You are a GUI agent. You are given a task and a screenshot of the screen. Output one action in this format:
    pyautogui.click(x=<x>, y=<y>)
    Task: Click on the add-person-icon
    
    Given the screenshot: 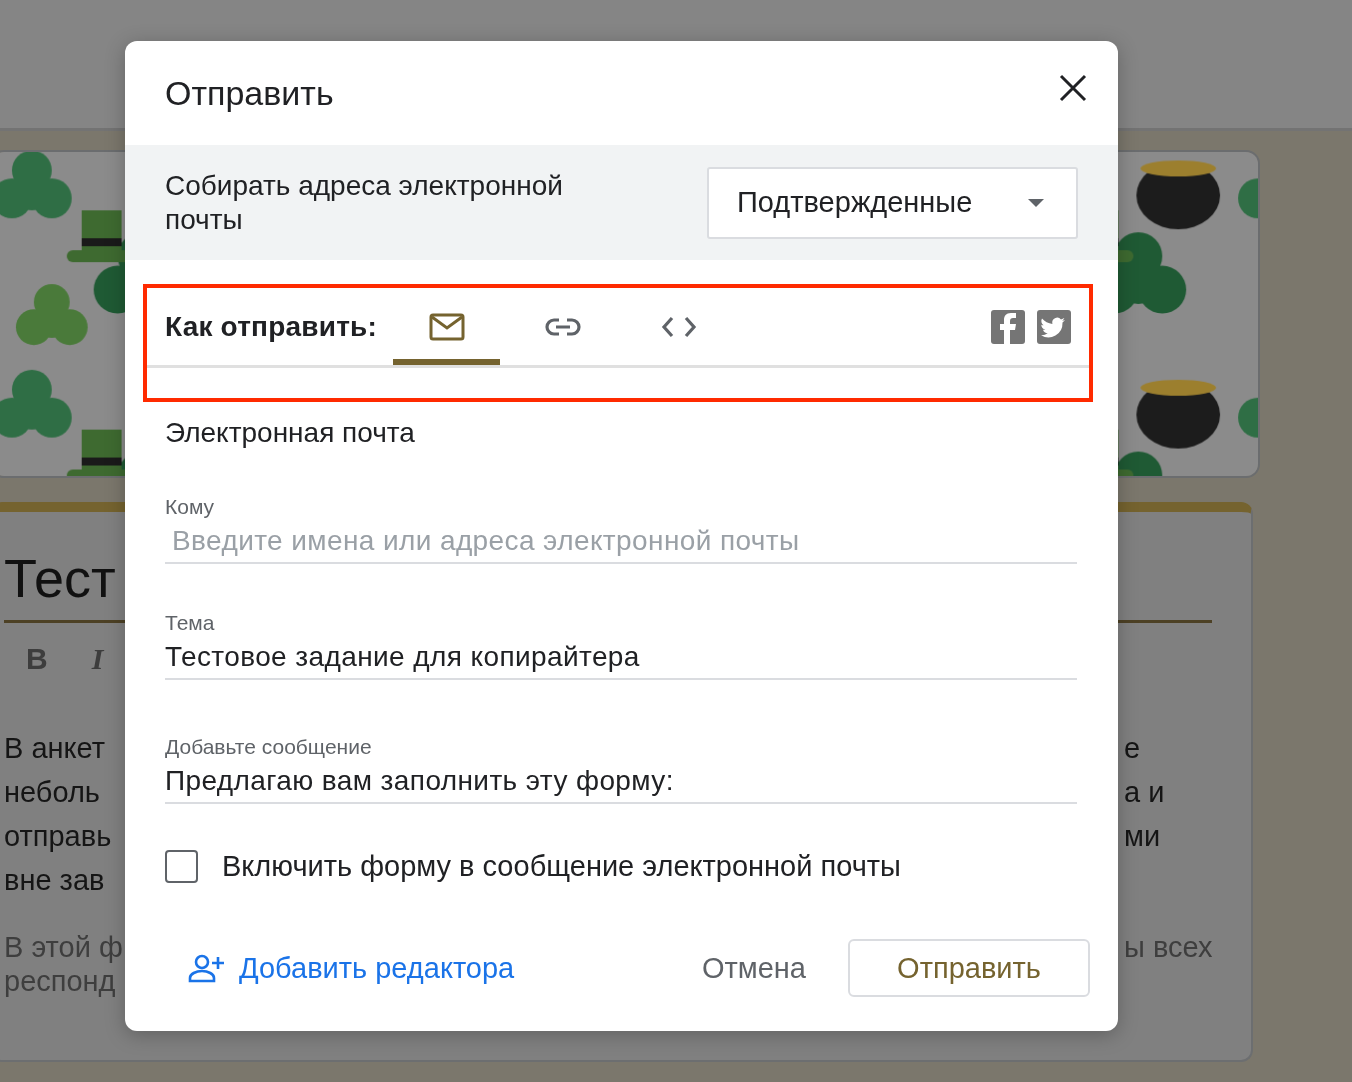 What is the action you would take?
    pyautogui.click(x=206, y=968)
    